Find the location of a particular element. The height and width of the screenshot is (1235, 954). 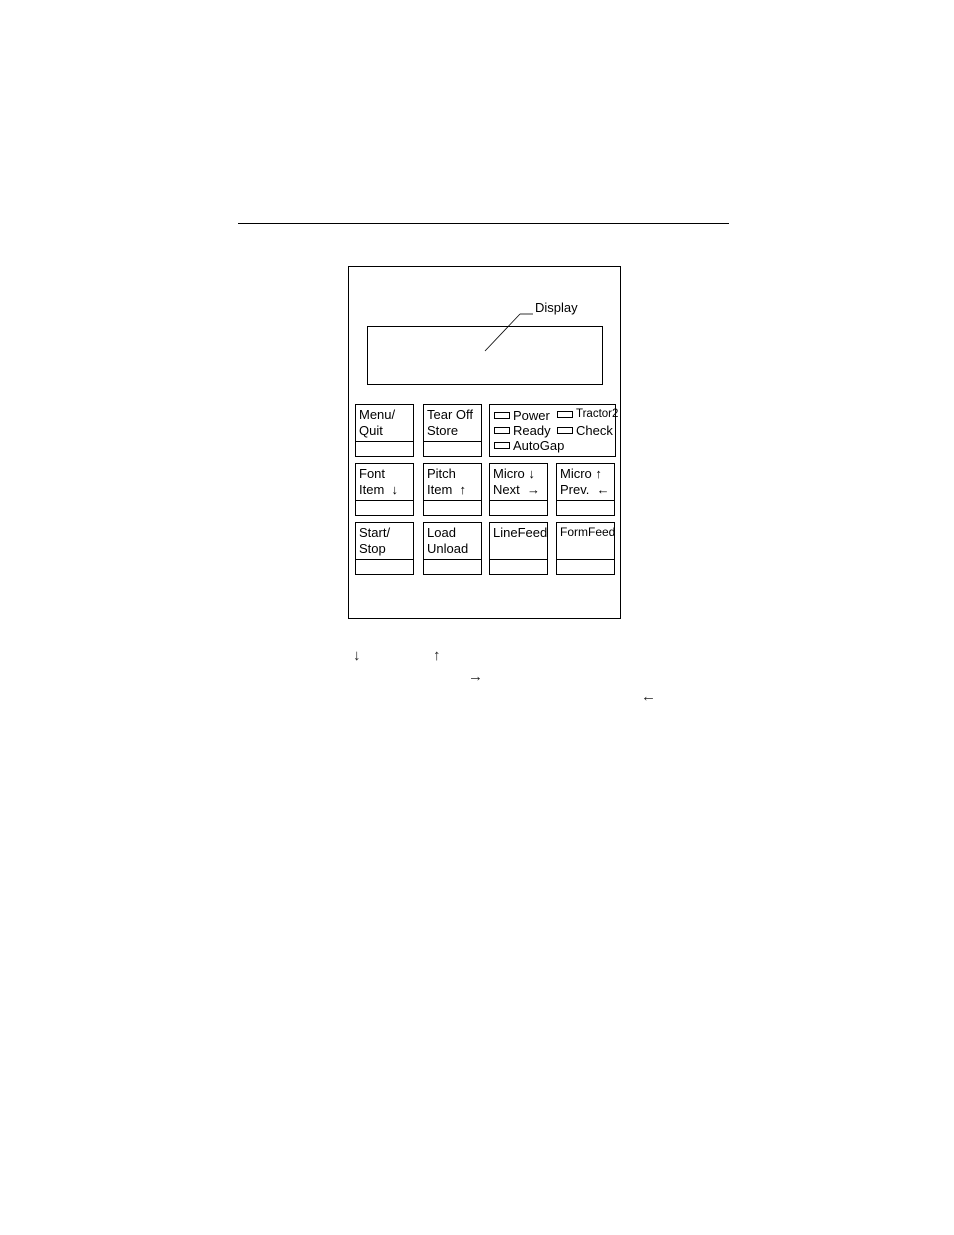

start-stop-button: Start/ Stop is located at coordinates (384, 548).